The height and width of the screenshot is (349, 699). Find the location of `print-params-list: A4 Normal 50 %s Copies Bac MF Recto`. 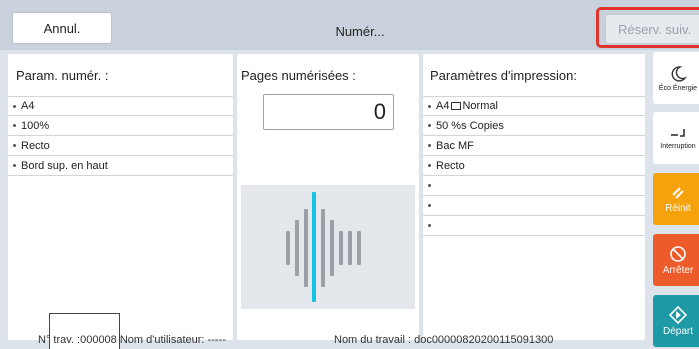

print-params-list: A4 Normal 50 %s Copies Bac MF Recto is located at coordinates (534, 166).